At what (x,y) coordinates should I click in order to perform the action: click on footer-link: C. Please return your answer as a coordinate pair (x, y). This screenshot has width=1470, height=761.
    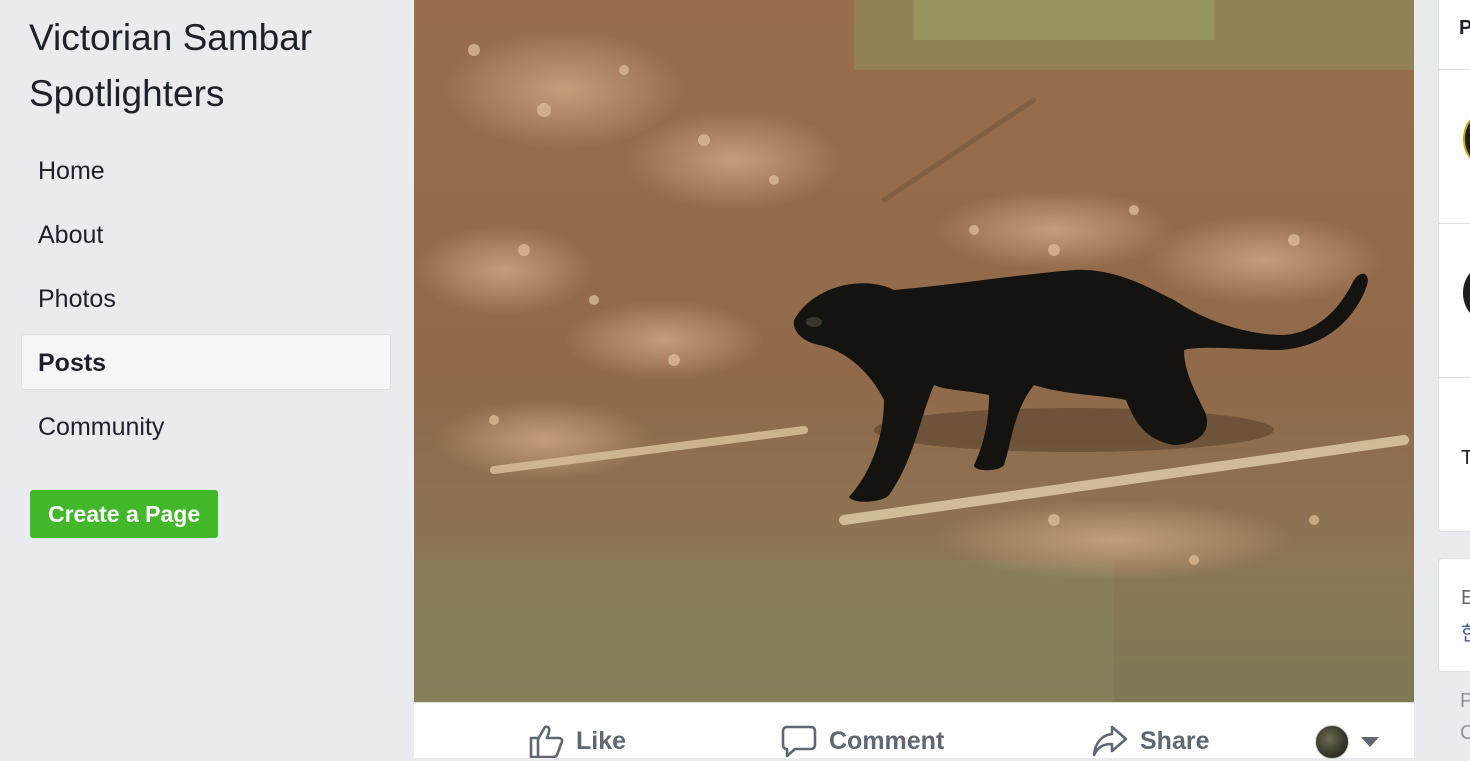
    Looking at the image, I should click on (1465, 733).